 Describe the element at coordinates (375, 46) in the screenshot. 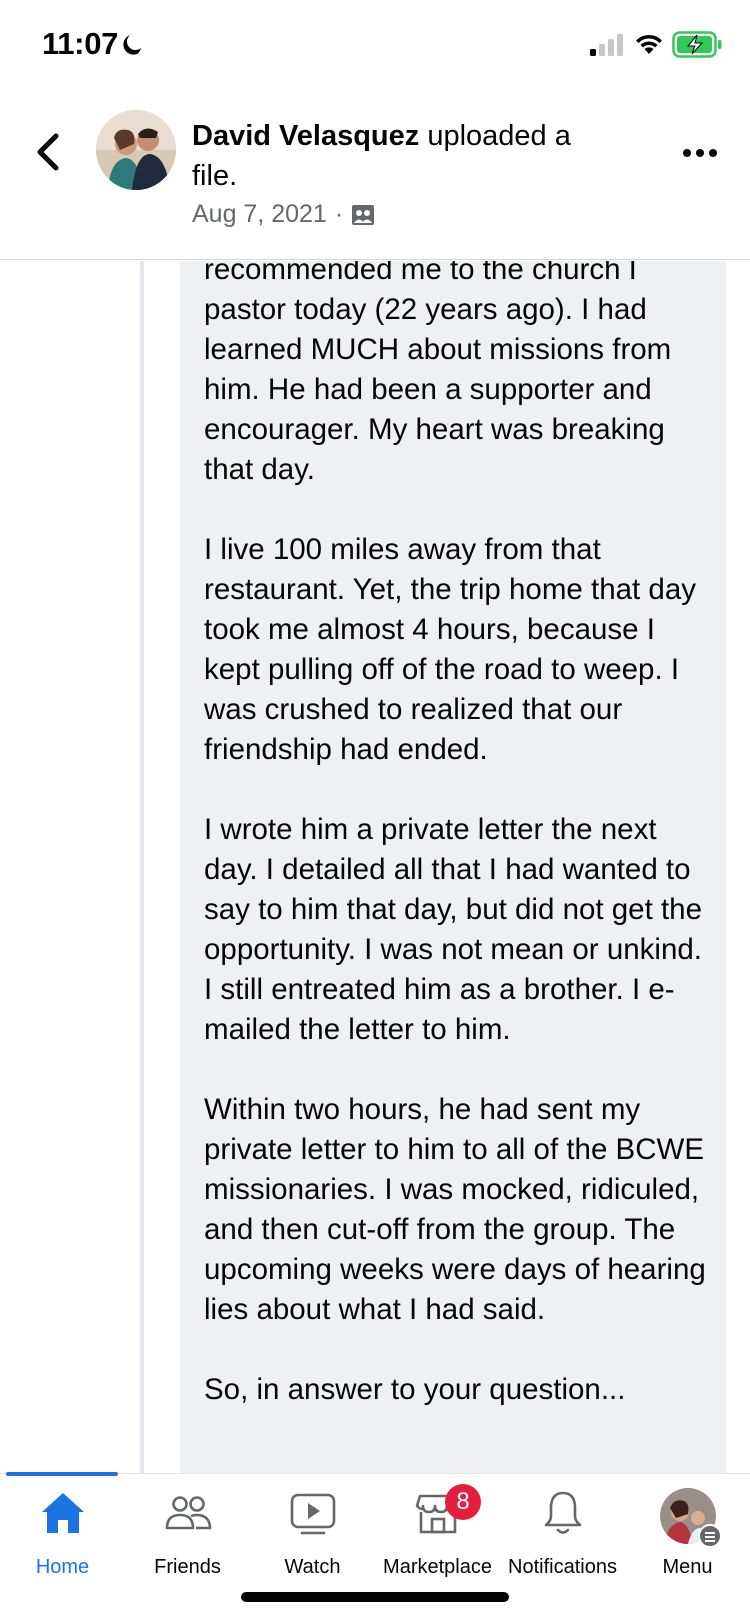

I see `status-bar: 11:07` at that location.